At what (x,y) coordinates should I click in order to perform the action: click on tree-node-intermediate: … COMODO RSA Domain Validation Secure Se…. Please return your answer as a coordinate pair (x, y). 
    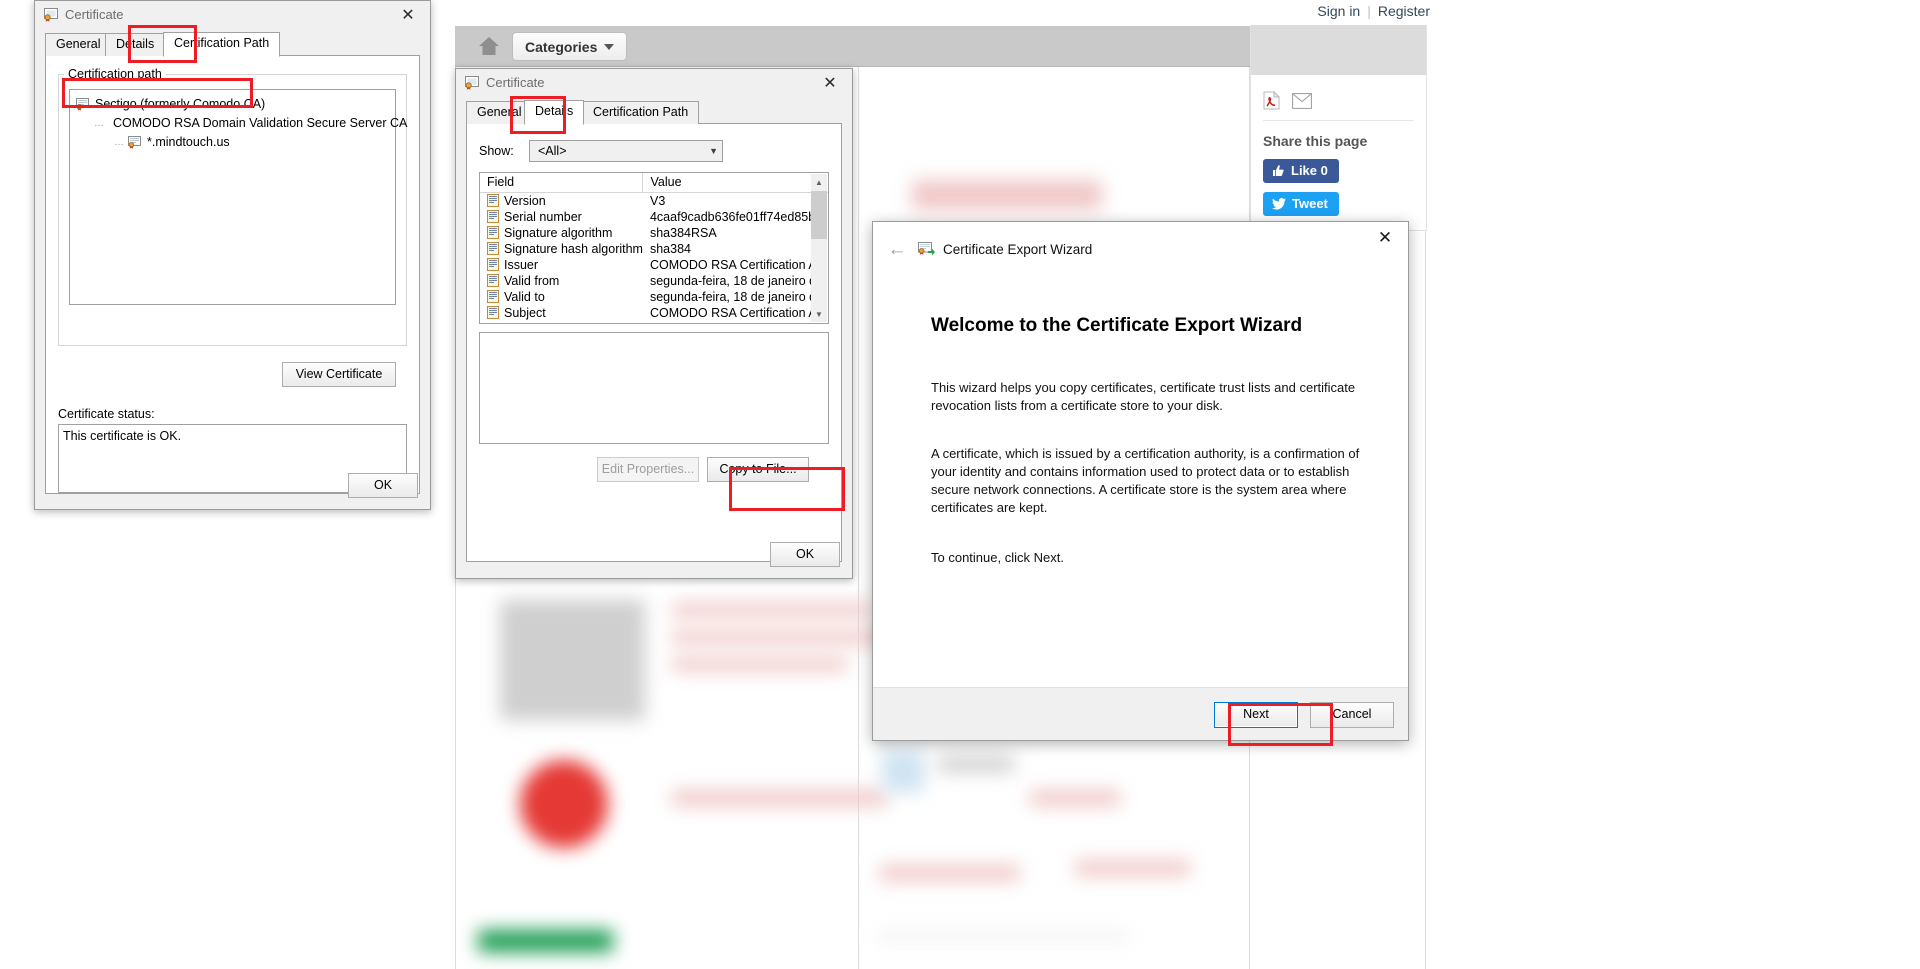
    Looking at the image, I should click on (250, 123).